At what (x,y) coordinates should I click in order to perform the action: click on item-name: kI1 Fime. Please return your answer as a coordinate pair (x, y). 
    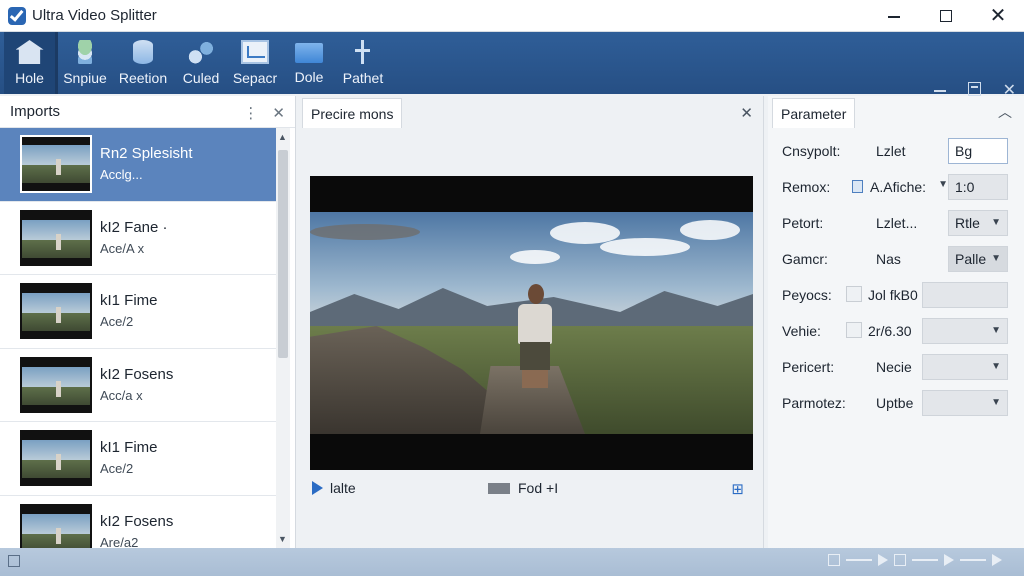
    Looking at the image, I should click on (129, 448).